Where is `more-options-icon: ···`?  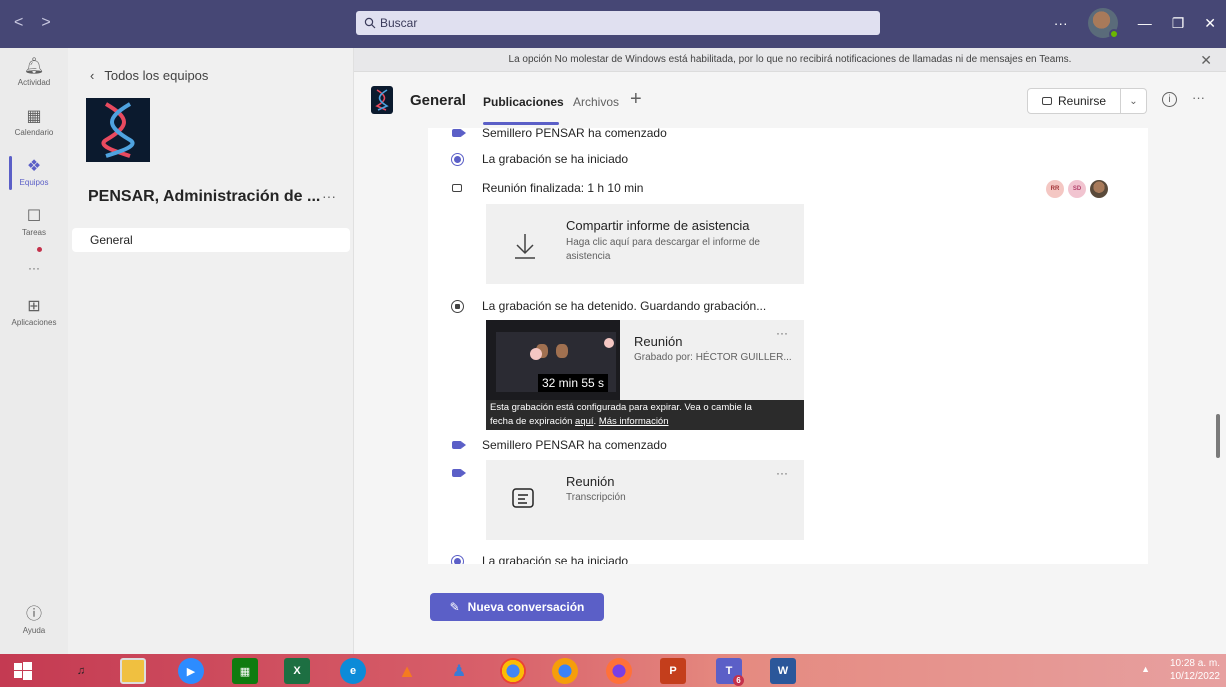 more-options-icon: ··· is located at coordinates (1061, 23).